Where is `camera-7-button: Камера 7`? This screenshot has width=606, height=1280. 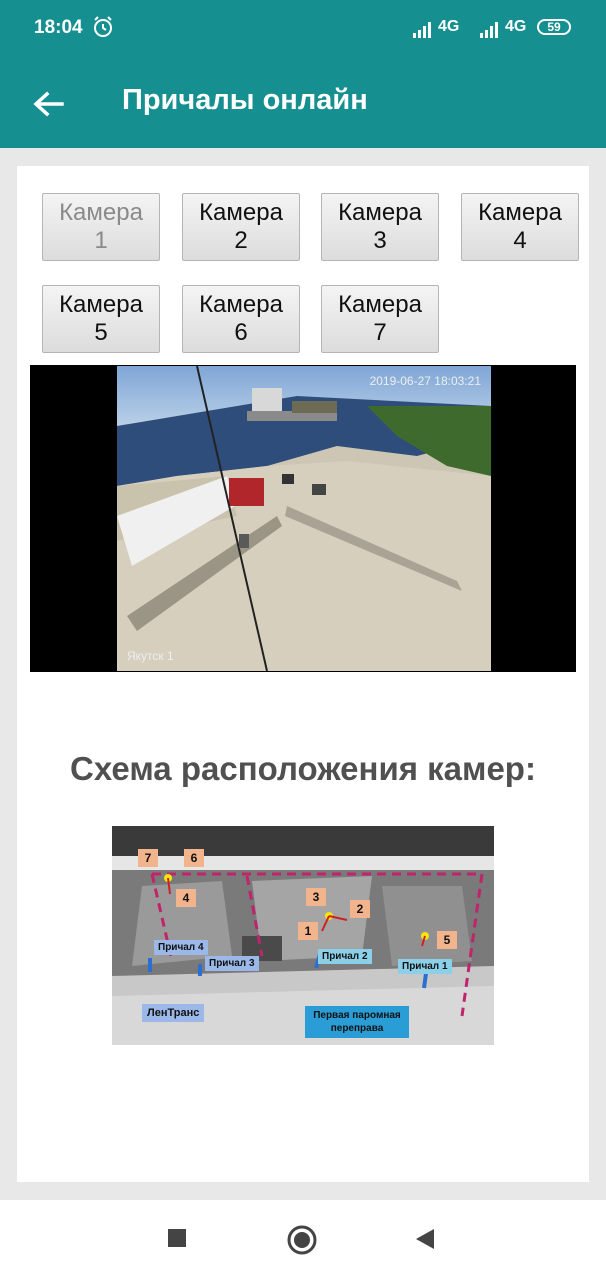
camera-7-button: Камера 7 is located at coordinates (380, 319).